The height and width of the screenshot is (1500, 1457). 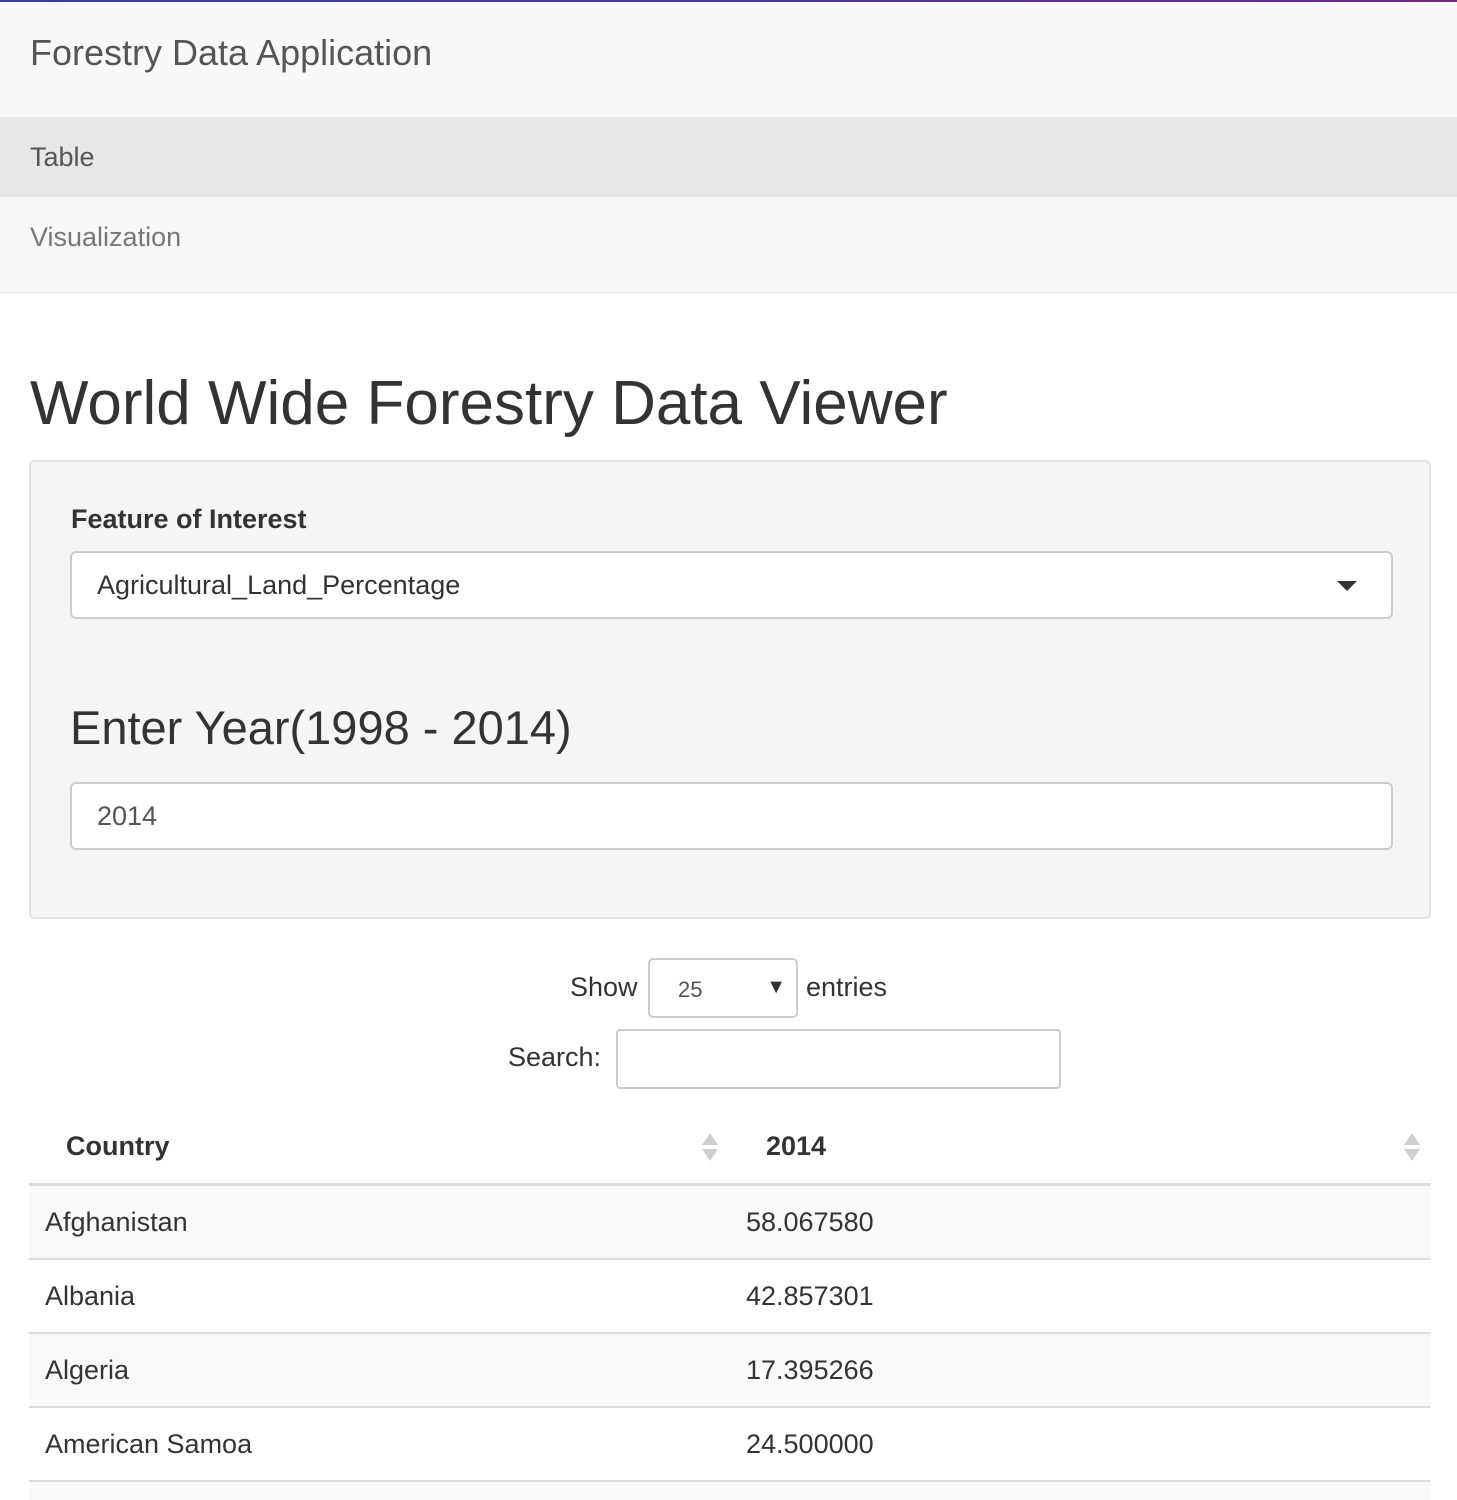 I want to click on feature-select-value: Agricultural_Land_Percentage, so click(x=279, y=585).